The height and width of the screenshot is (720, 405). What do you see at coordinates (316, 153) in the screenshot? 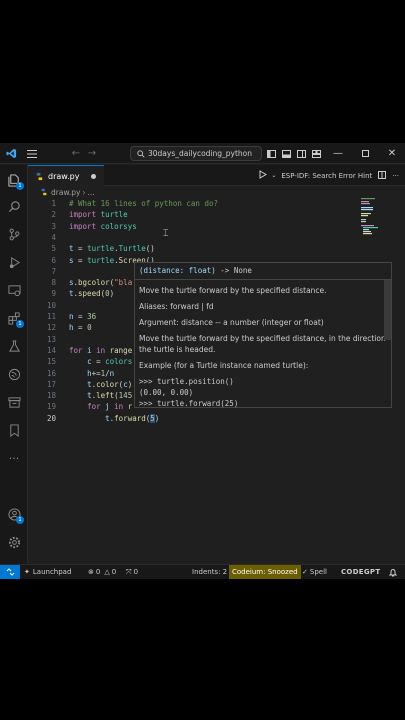
I see `customize-layout-icon` at bounding box center [316, 153].